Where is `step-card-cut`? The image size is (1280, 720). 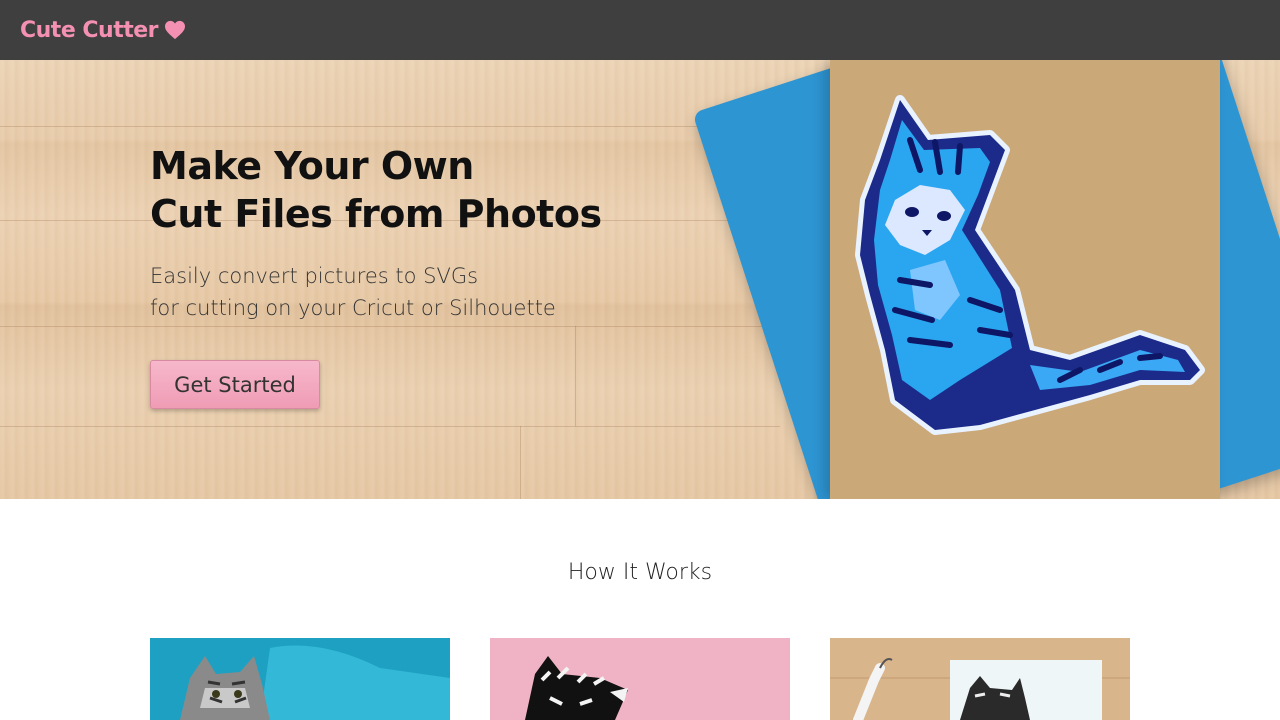 step-card-cut is located at coordinates (980, 679).